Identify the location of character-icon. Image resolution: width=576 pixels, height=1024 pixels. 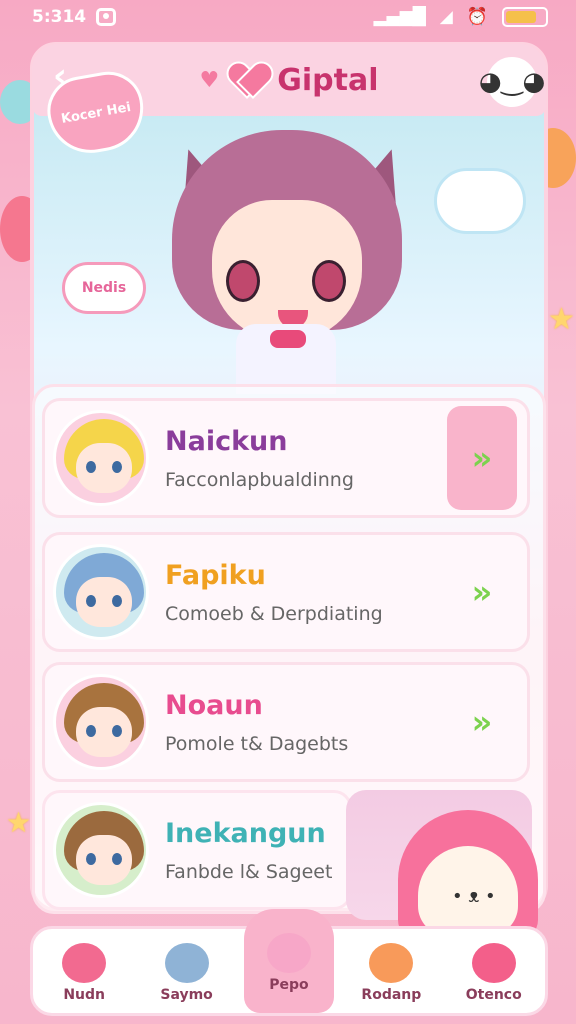
(186, 963).